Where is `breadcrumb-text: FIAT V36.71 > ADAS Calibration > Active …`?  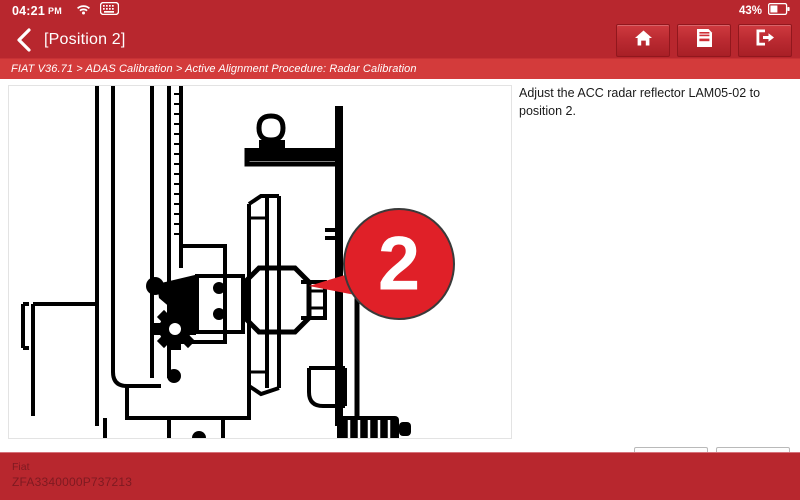 breadcrumb-text: FIAT V36.71 > ADAS Calibration > Active … is located at coordinates (214, 69).